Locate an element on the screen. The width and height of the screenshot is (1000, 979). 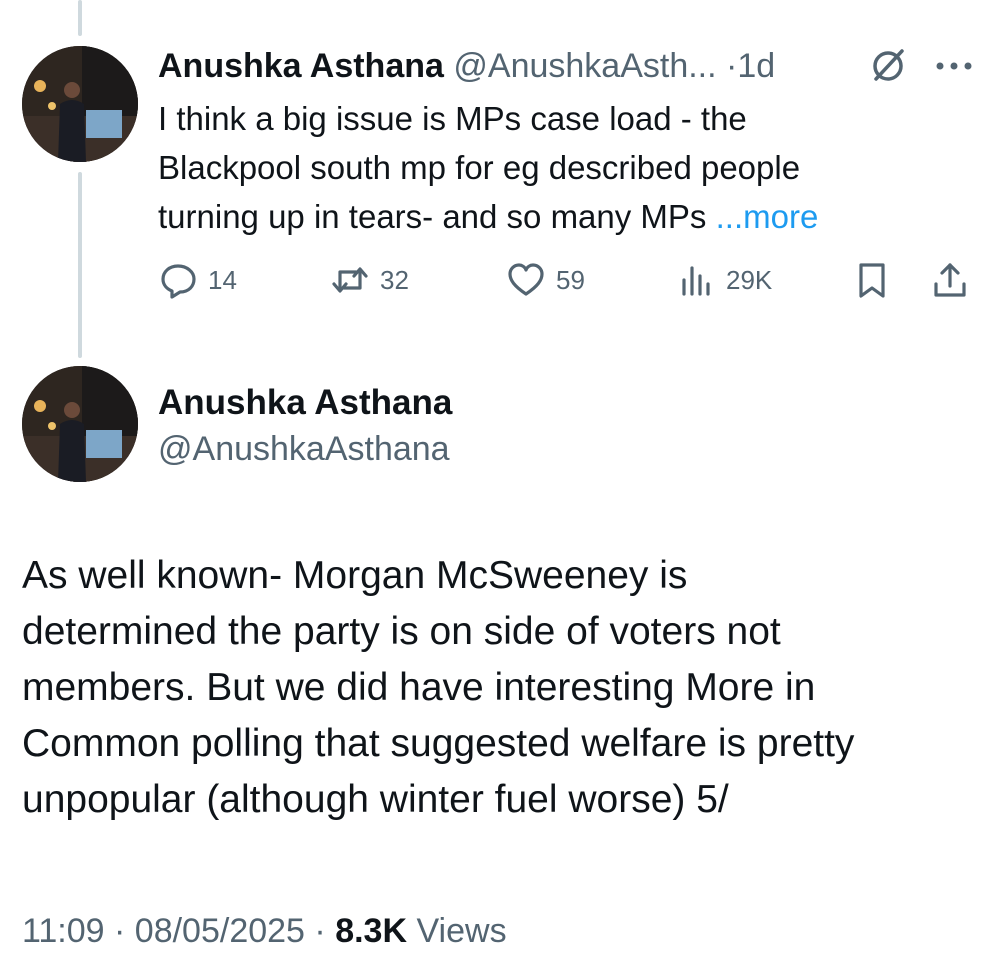
bookmark-icon is located at coordinates (872, 280).